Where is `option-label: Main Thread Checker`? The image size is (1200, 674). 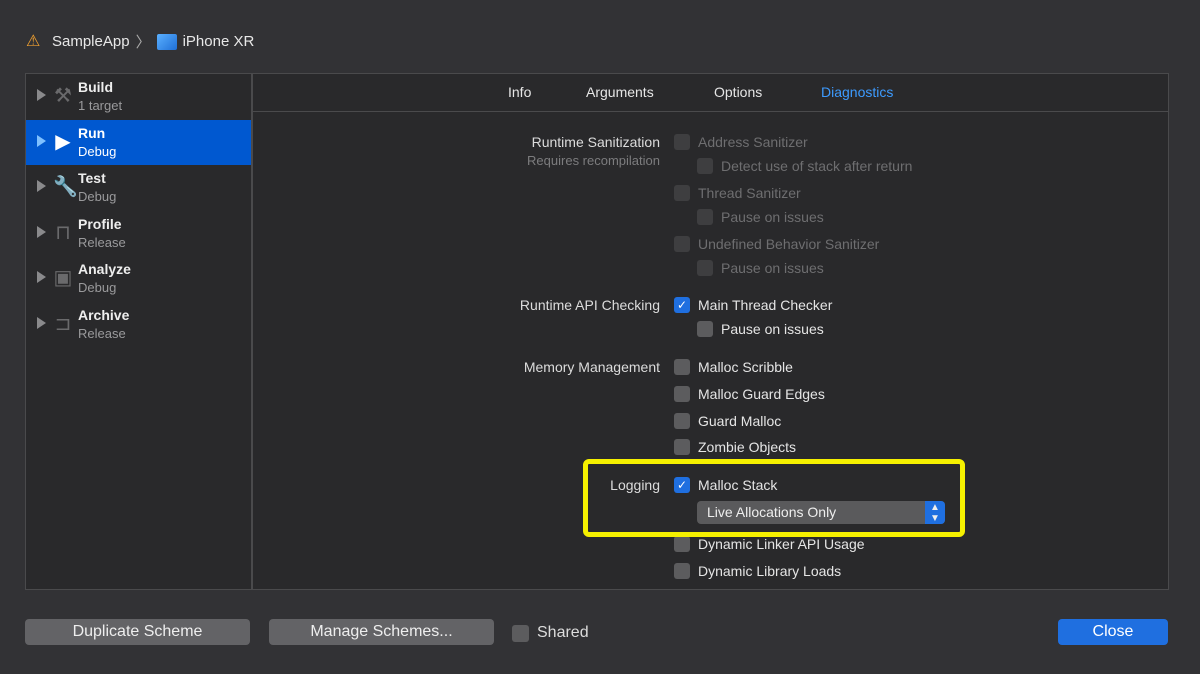
option-label: Main Thread Checker is located at coordinates (765, 305).